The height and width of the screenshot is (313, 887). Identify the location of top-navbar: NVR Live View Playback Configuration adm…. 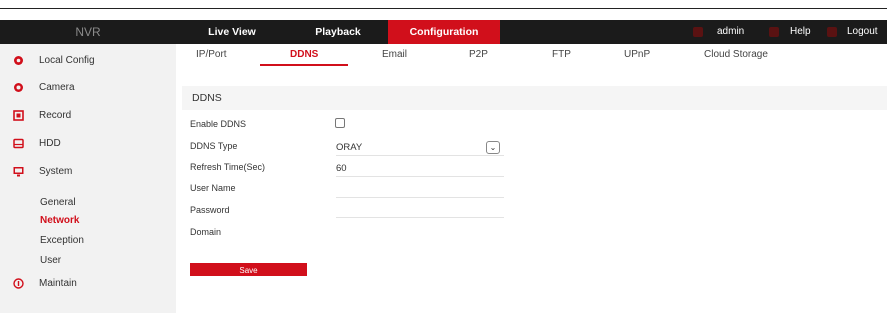
(443, 32).